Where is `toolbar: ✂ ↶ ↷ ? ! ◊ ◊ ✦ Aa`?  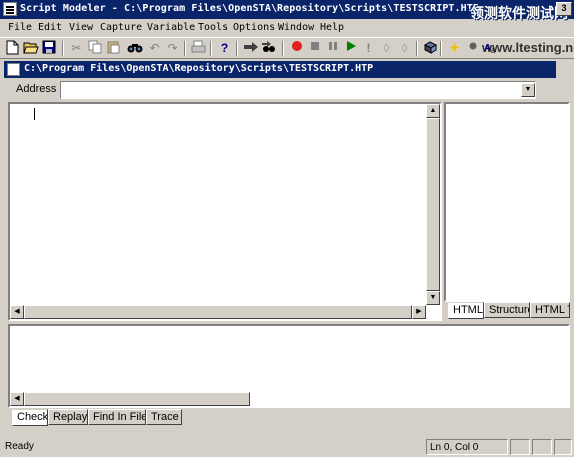
toolbar: ✂ ↶ ↷ ? ! ◊ ◊ ✦ Aa is located at coordinates (287, 48).